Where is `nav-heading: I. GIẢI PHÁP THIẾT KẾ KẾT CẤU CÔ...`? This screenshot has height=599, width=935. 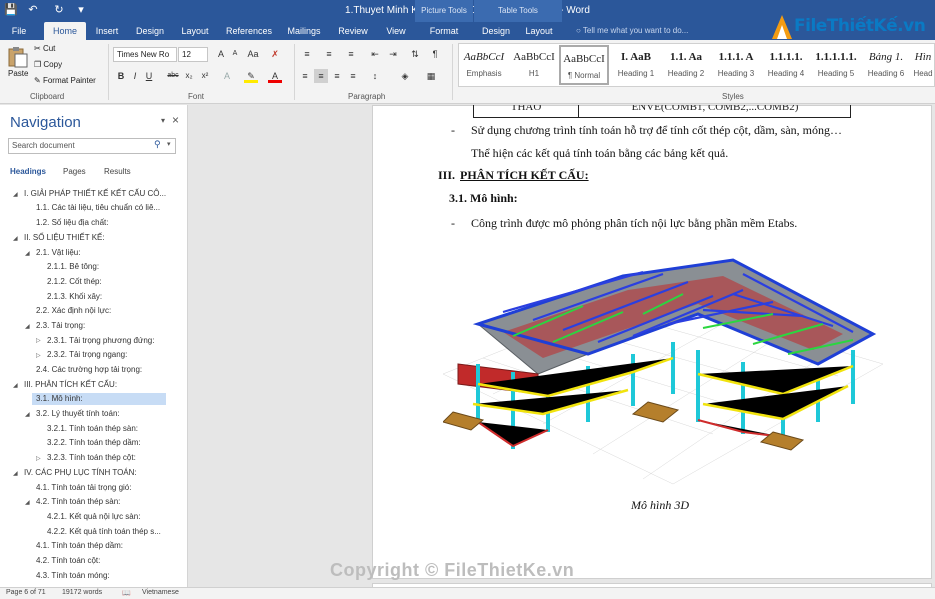 nav-heading: I. GIẢI PHÁP THIẾT KẾ KẾT CẤU CÔ... is located at coordinates (95, 194).